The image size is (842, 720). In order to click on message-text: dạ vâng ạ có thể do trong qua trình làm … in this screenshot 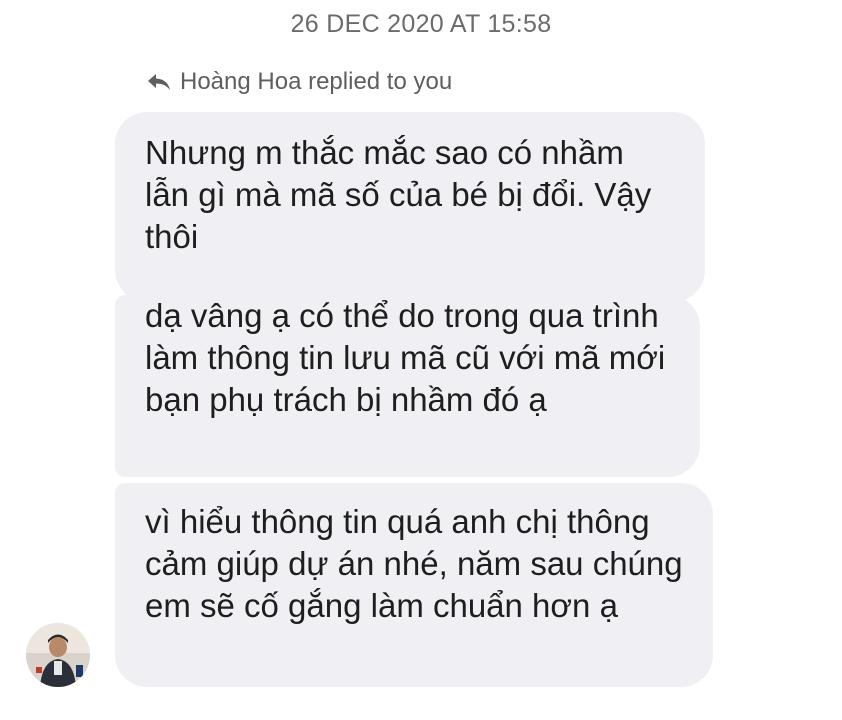, I will do `click(405, 357)`.